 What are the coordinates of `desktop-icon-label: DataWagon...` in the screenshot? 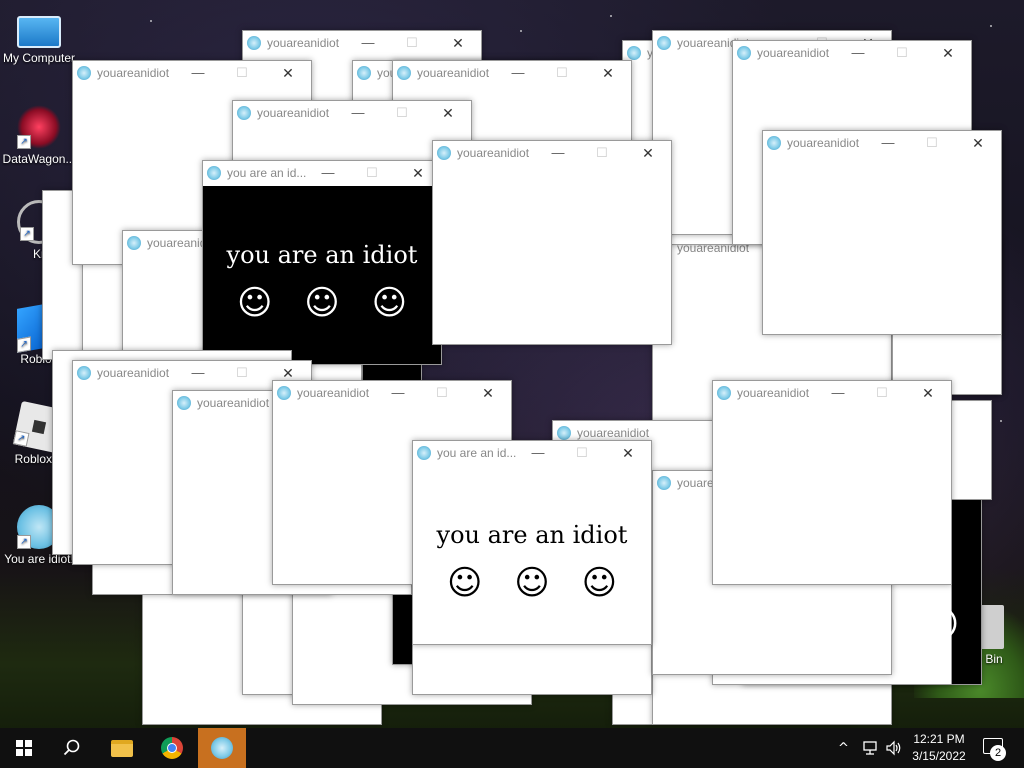 It's located at (39, 159).